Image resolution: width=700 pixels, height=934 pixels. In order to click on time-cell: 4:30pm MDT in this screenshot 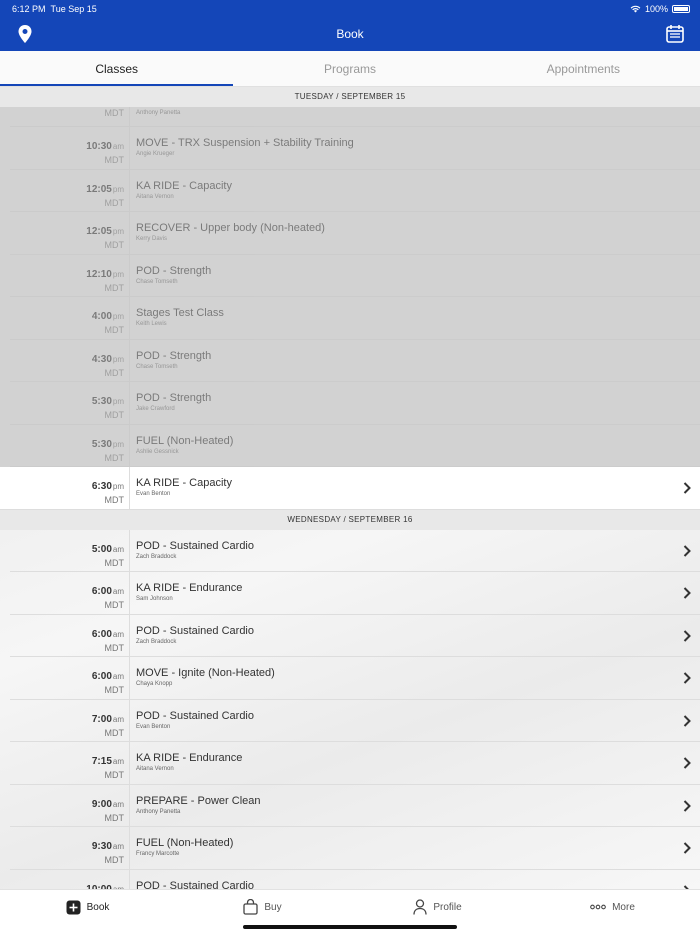, I will do `click(70, 360)`.